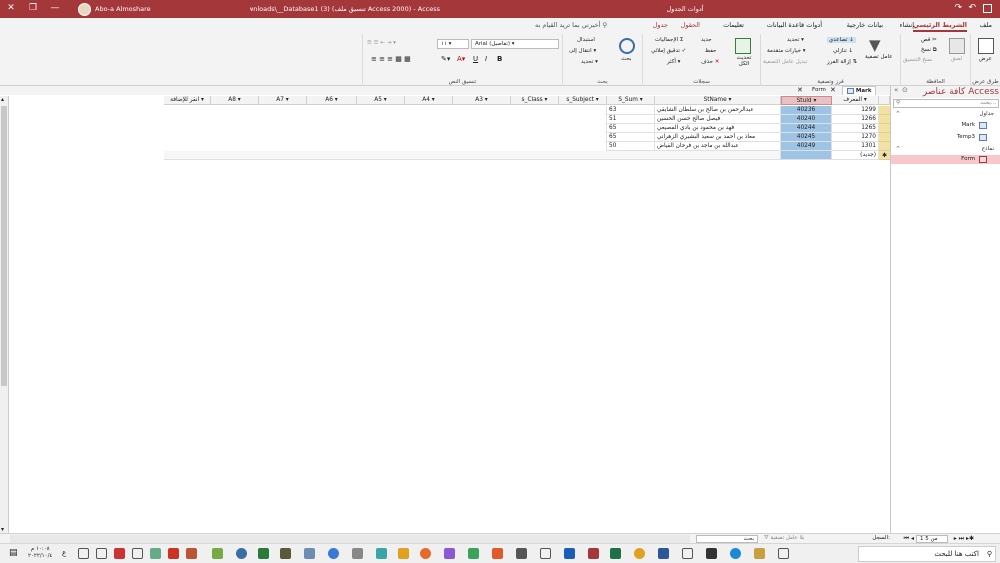  Describe the element at coordinates (898, 149) in the screenshot. I see `collapse-forms-icon: ⌃` at that location.